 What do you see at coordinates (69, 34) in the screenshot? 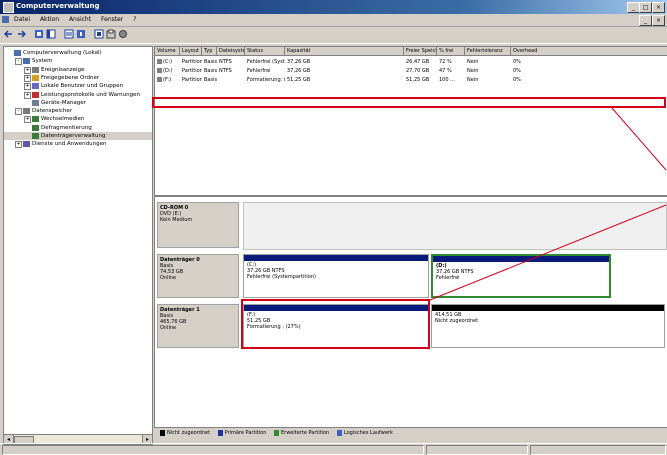
I see `properties-icon` at bounding box center [69, 34].